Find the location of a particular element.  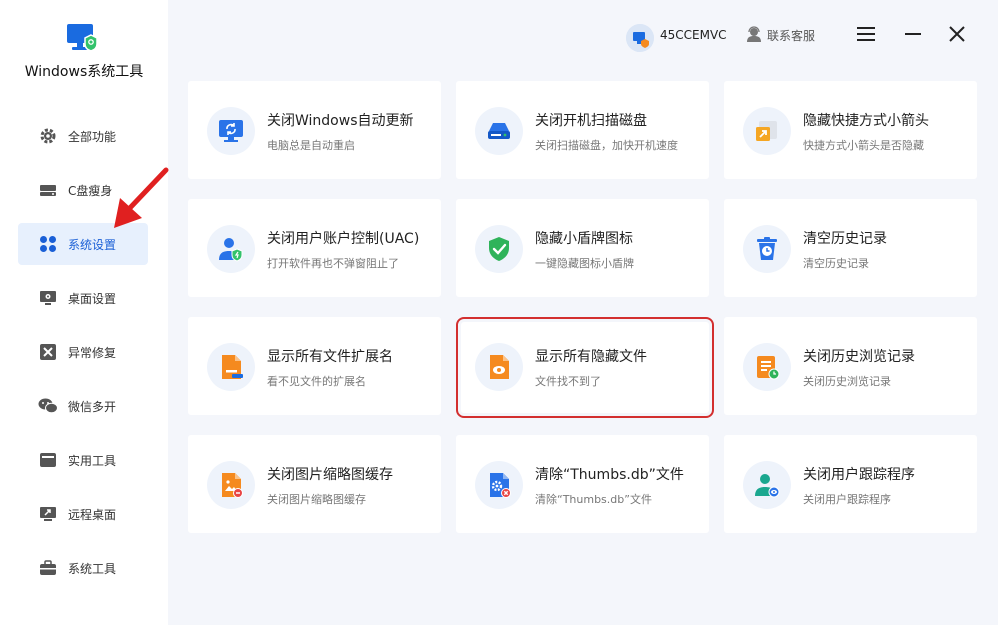

card-subtitle: 快捷方式小箭头是否隐藏 is located at coordinates (863, 145).